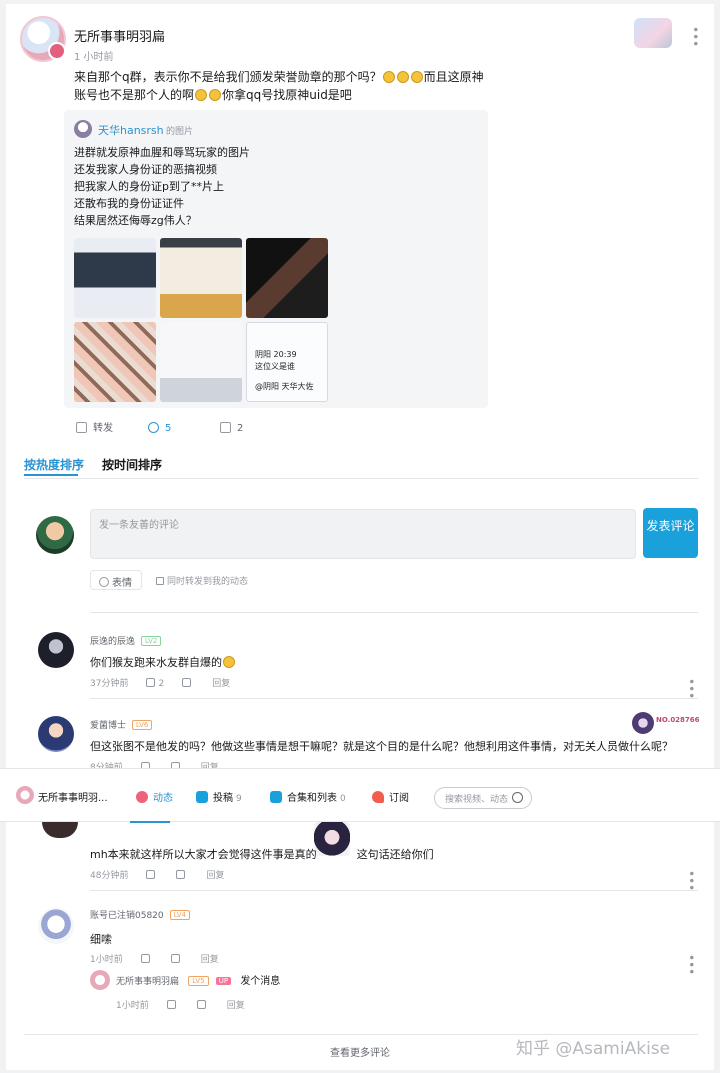  Describe the element at coordinates (43, 39) in the screenshot. I see `author-avatar` at that location.